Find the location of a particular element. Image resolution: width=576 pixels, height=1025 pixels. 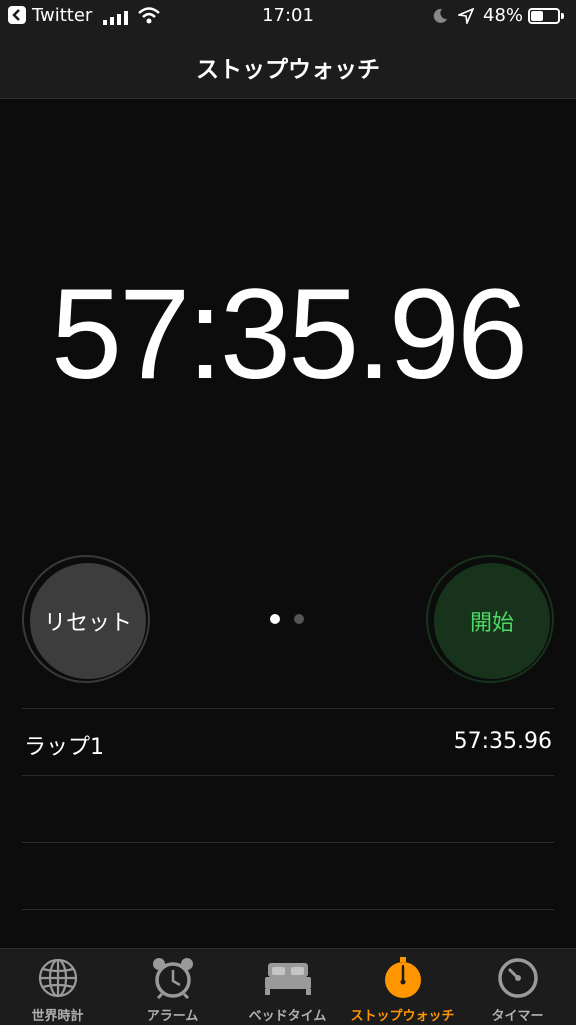

battery-level is located at coordinates (537, 16).